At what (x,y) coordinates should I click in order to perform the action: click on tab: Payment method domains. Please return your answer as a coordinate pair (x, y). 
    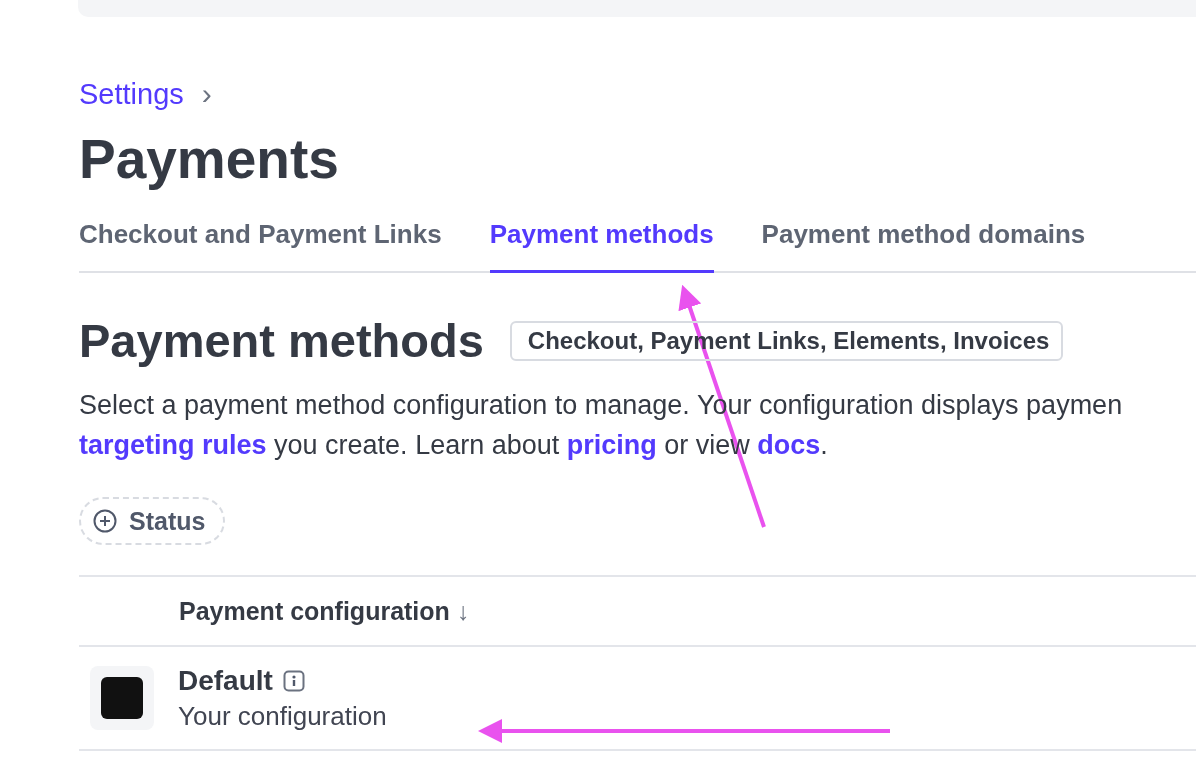
    Looking at the image, I should click on (923, 246).